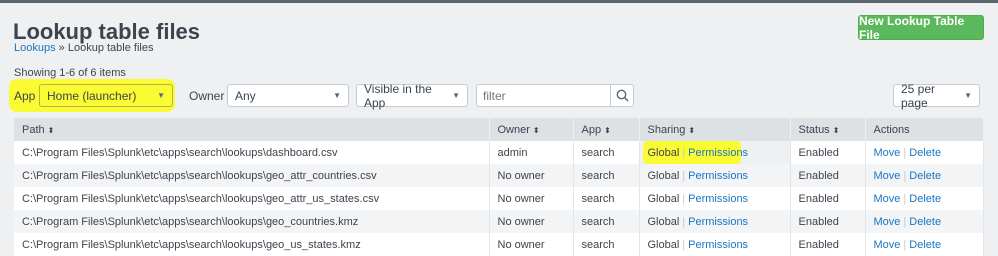 This screenshot has width=998, height=256. I want to click on filter-box, so click(555, 95).